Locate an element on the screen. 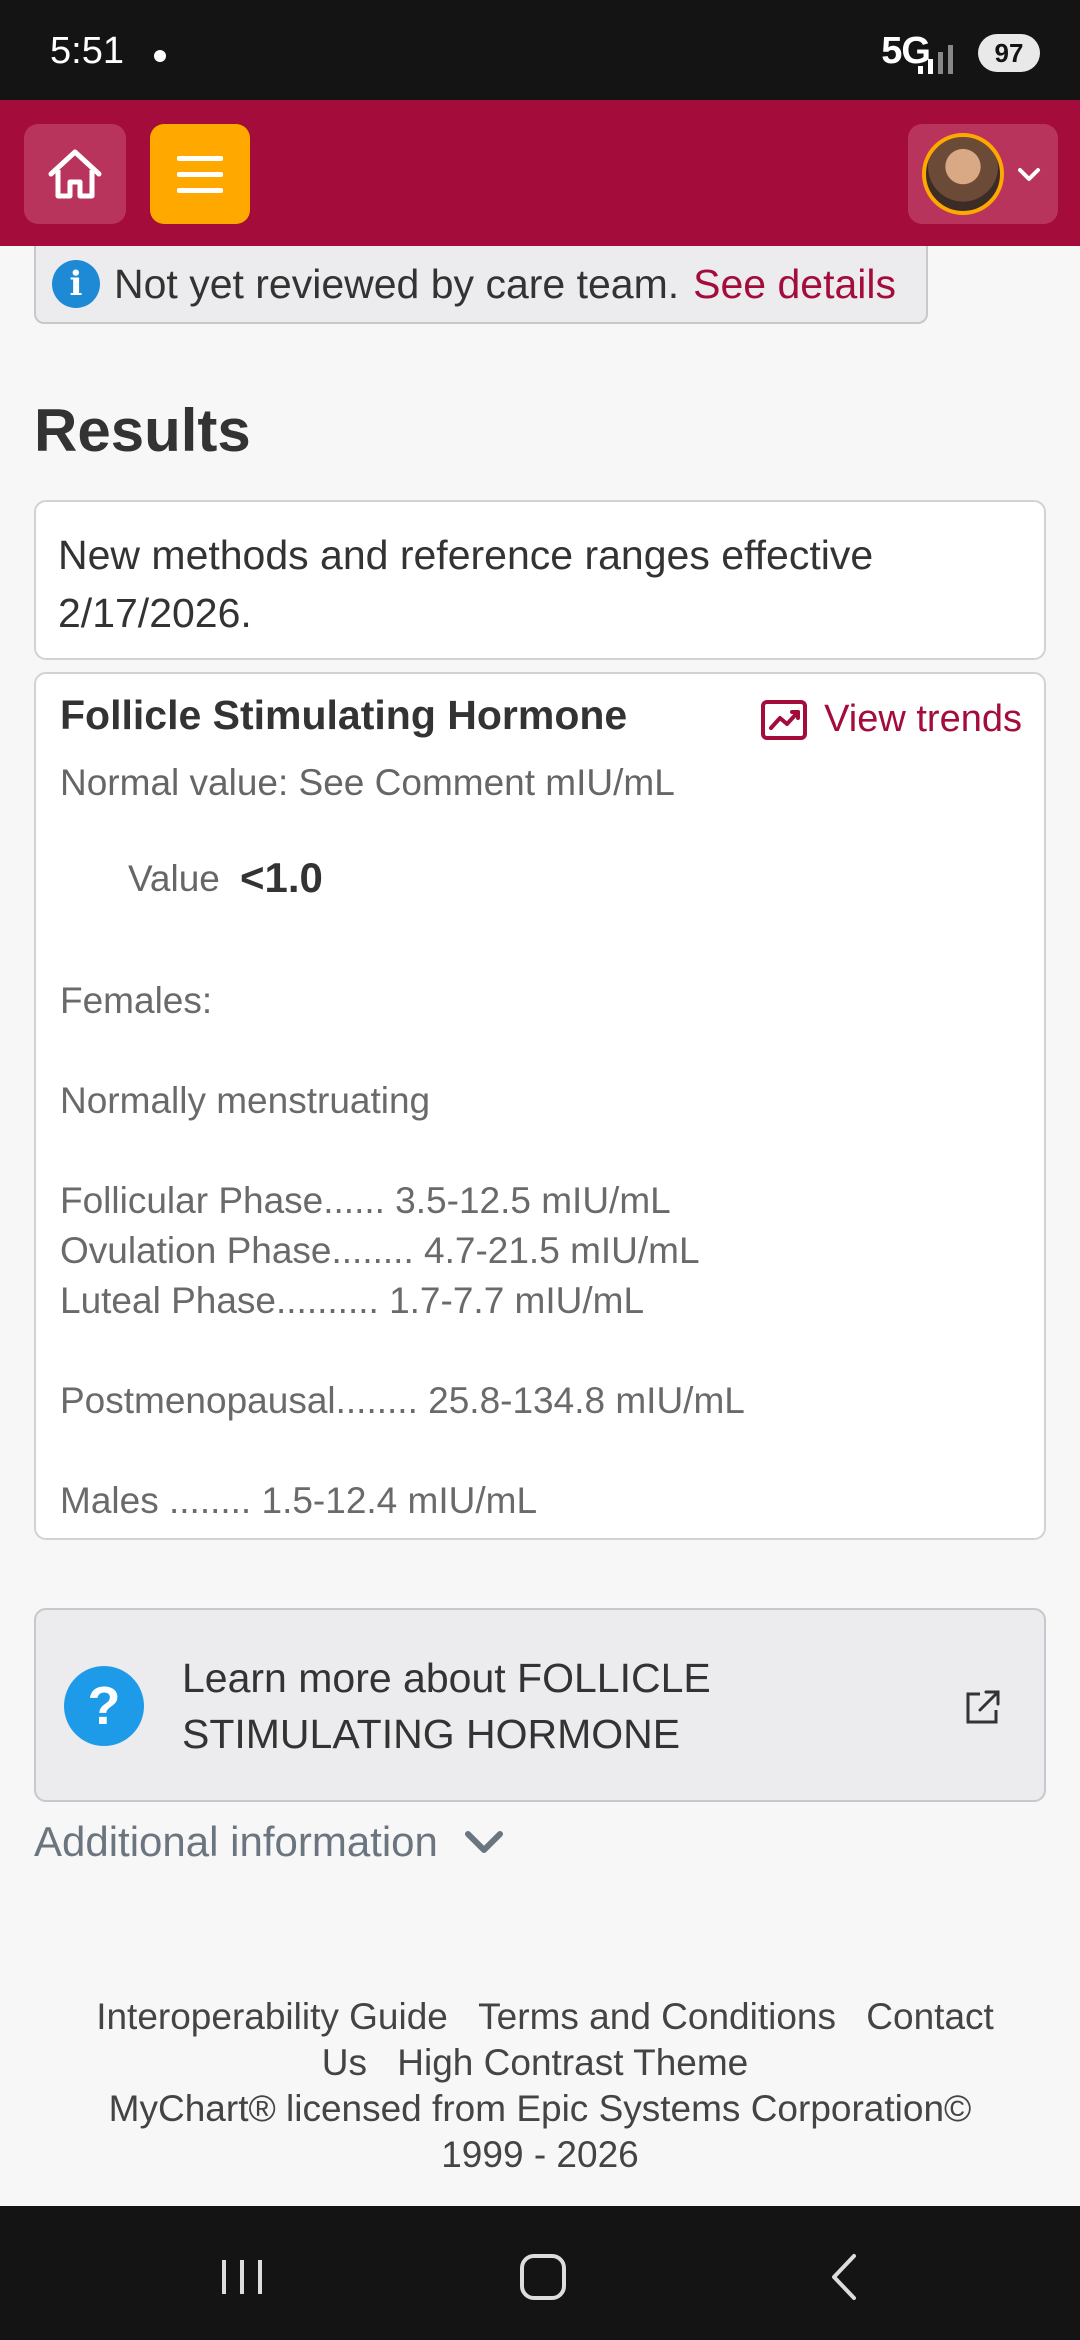  result-value: <1.0 is located at coordinates (281, 877).